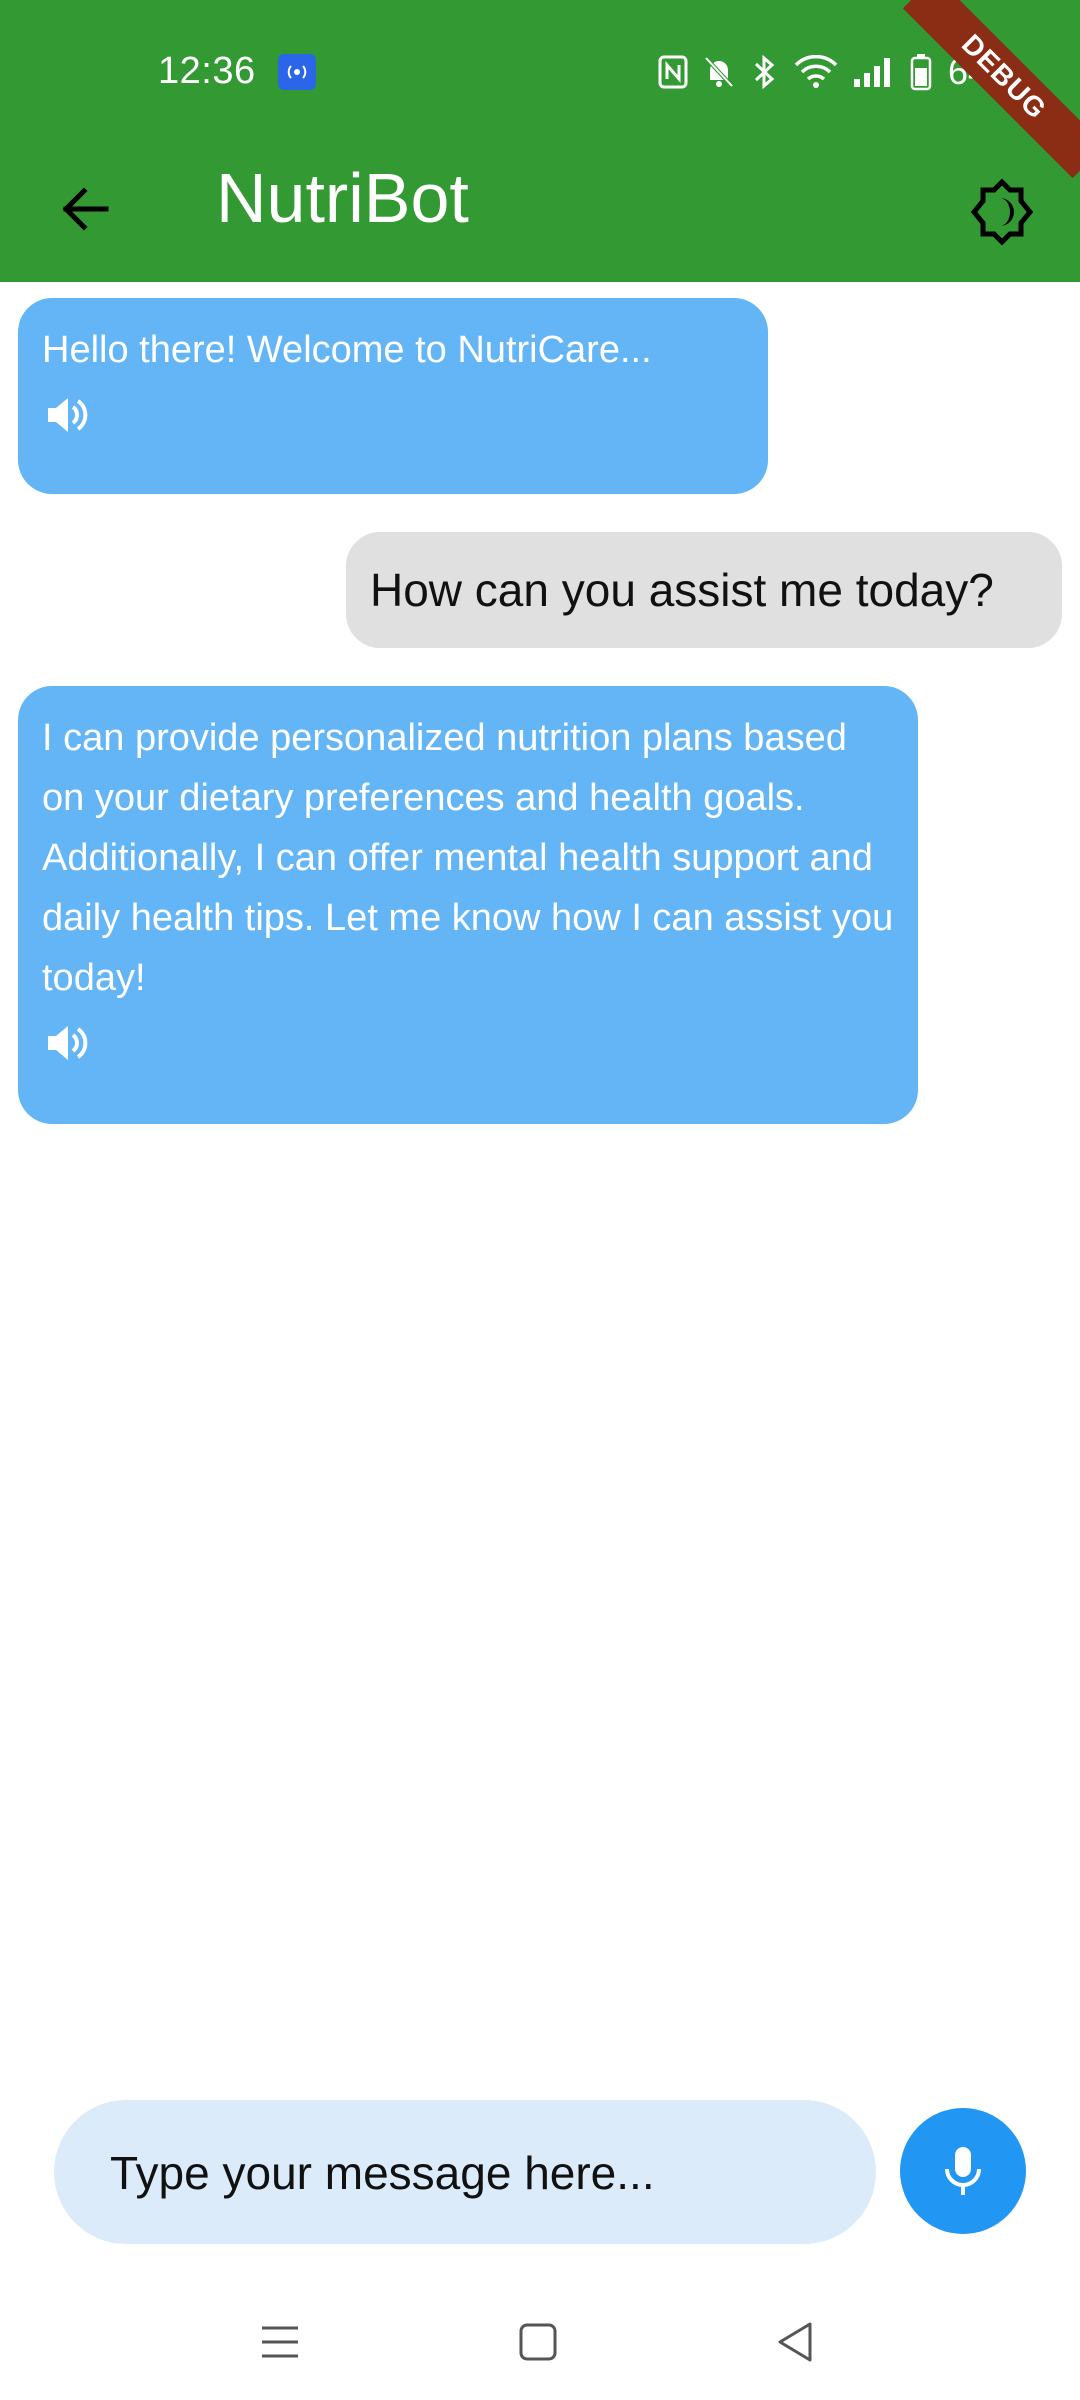 This screenshot has width=1080, height=2400. I want to click on wifi-icon, so click(816, 71).